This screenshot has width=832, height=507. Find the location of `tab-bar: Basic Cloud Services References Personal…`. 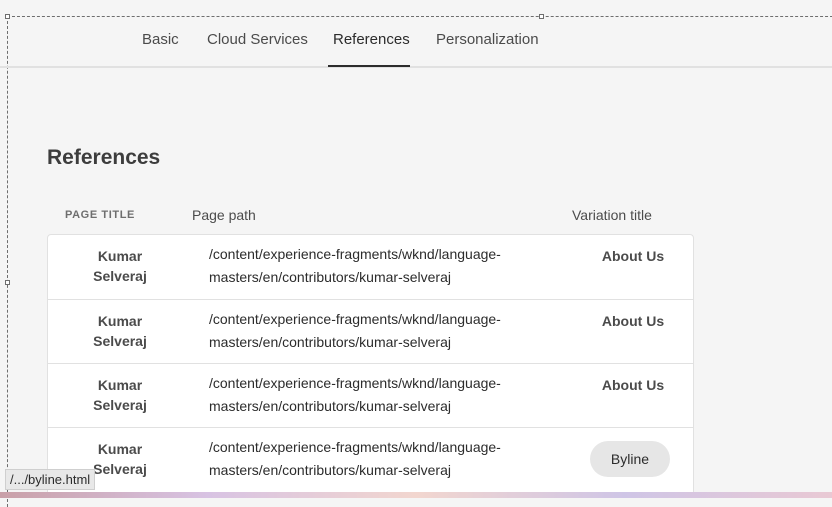

tab-bar: Basic Cloud Services References Personal… is located at coordinates (416, 42).